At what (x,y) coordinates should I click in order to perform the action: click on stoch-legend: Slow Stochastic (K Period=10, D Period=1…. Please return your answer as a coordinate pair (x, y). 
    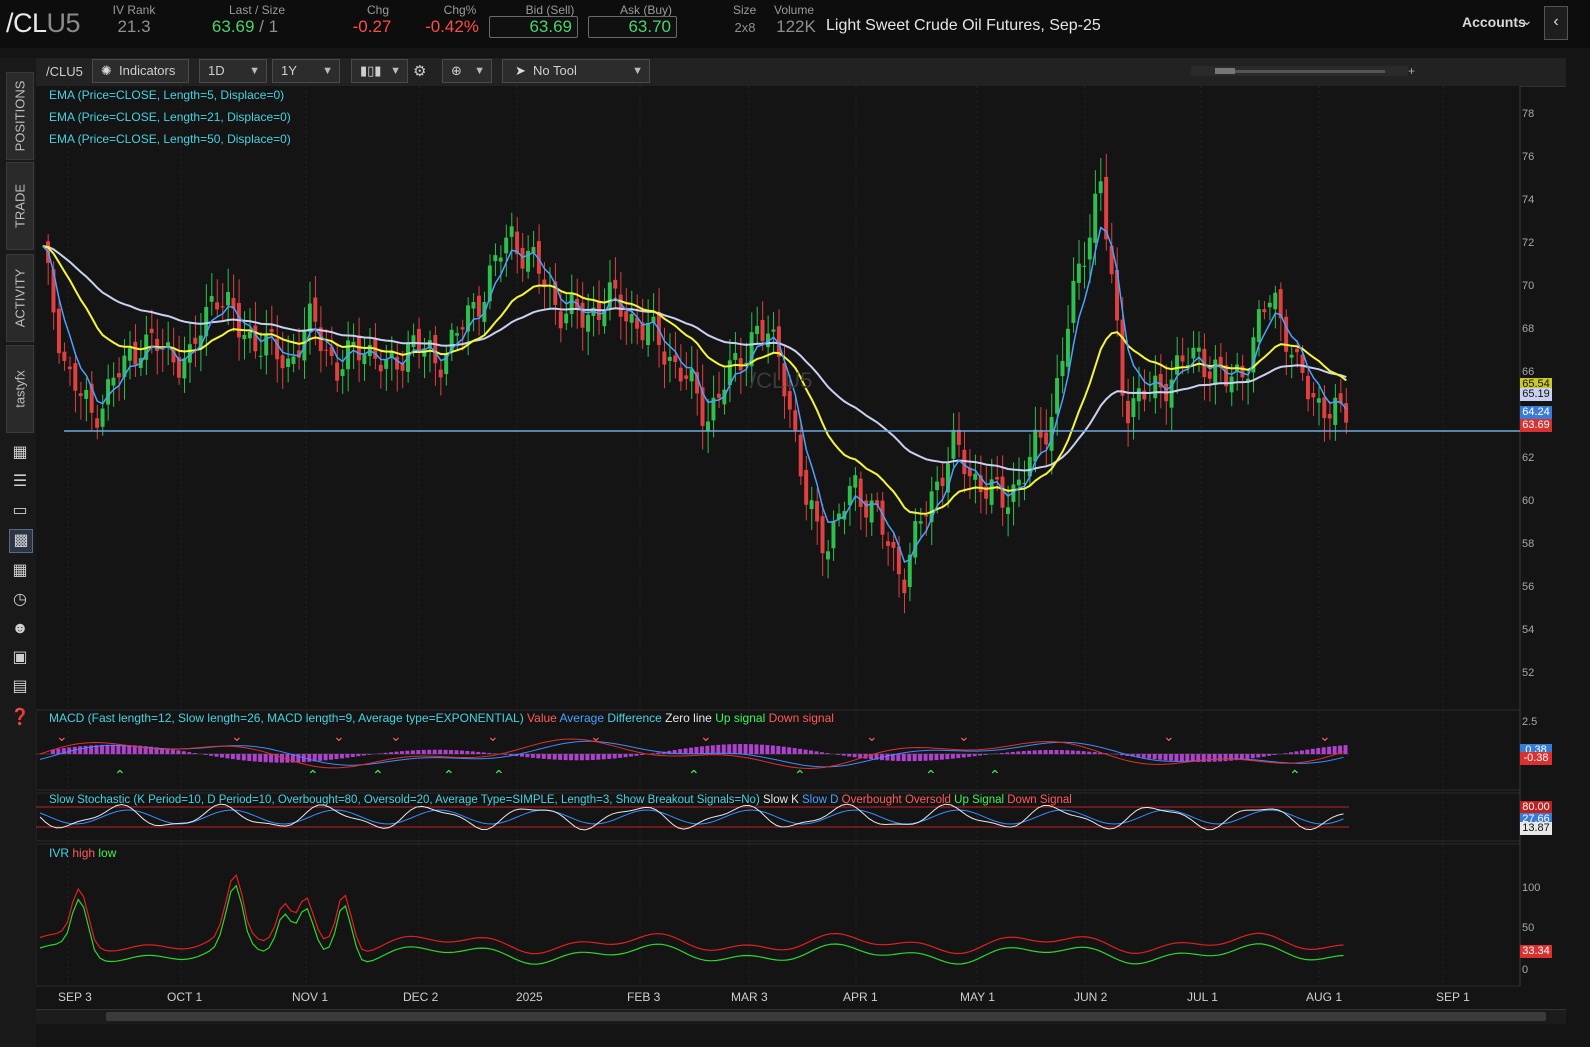
    Looking at the image, I should click on (560, 800).